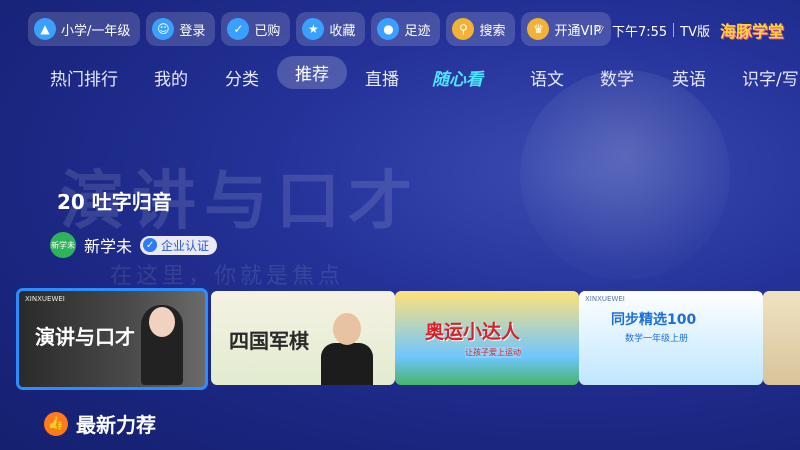 The height and width of the screenshot is (450, 800). I want to click on search-icon: ⚲, so click(463, 29).